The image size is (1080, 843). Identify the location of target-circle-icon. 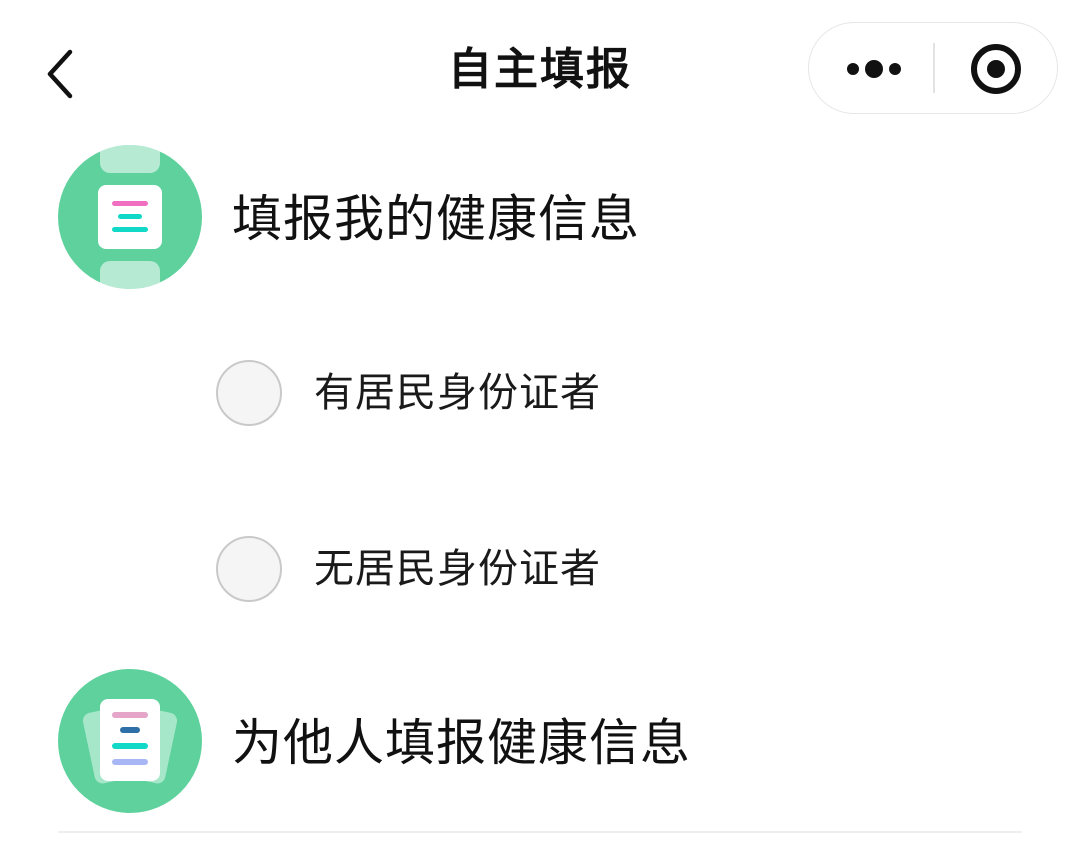
(996, 69).